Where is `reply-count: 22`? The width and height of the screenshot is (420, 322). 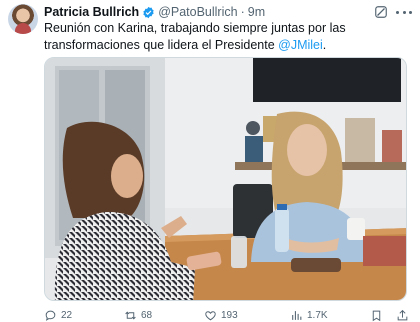
reply-count: 22 is located at coordinates (67, 315).